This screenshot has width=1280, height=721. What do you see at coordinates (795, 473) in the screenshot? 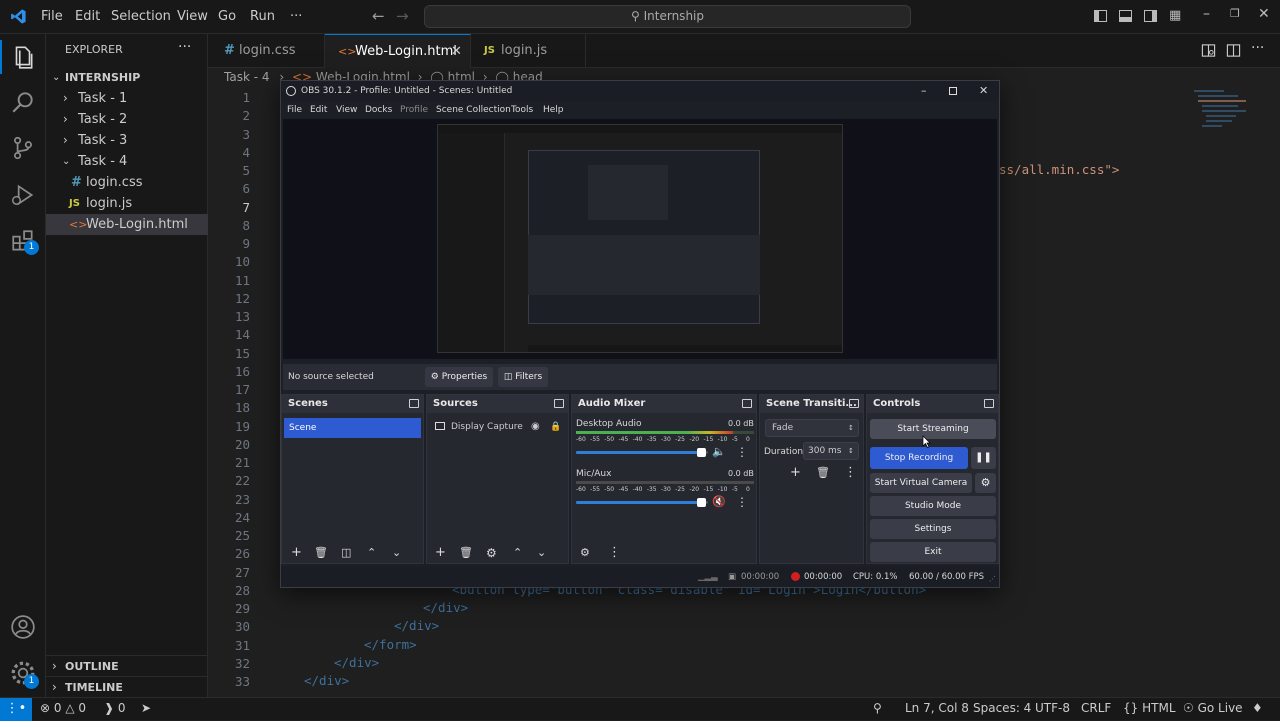
I see `add-transition-icon: +` at bounding box center [795, 473].